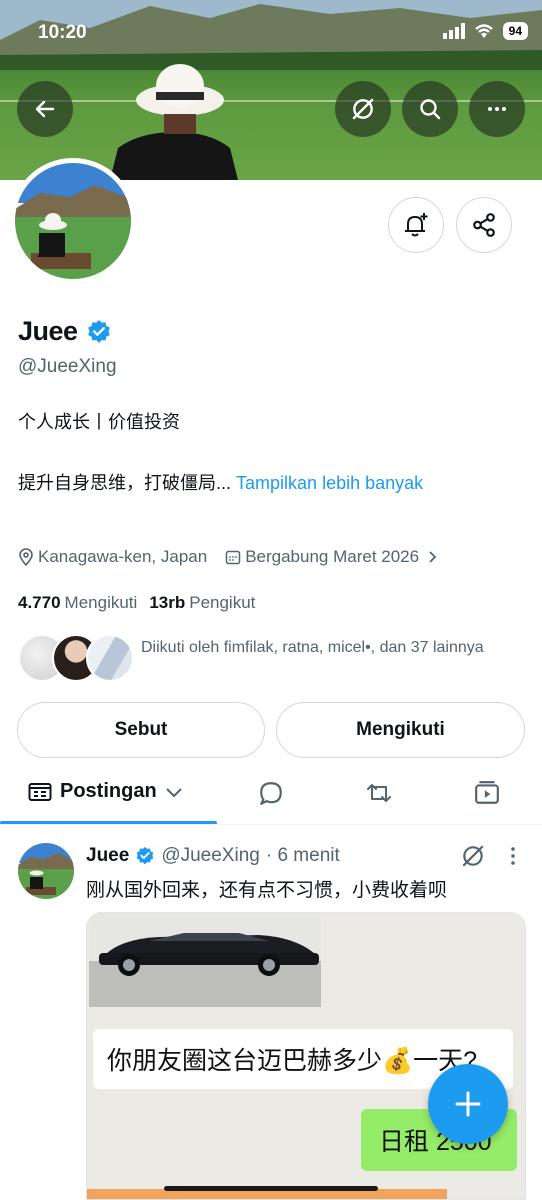  What do you see at coordinates (210, 855) in the screenshot?
I see `post-author-handle: @JueeXing` at bounding box center [210, 855].